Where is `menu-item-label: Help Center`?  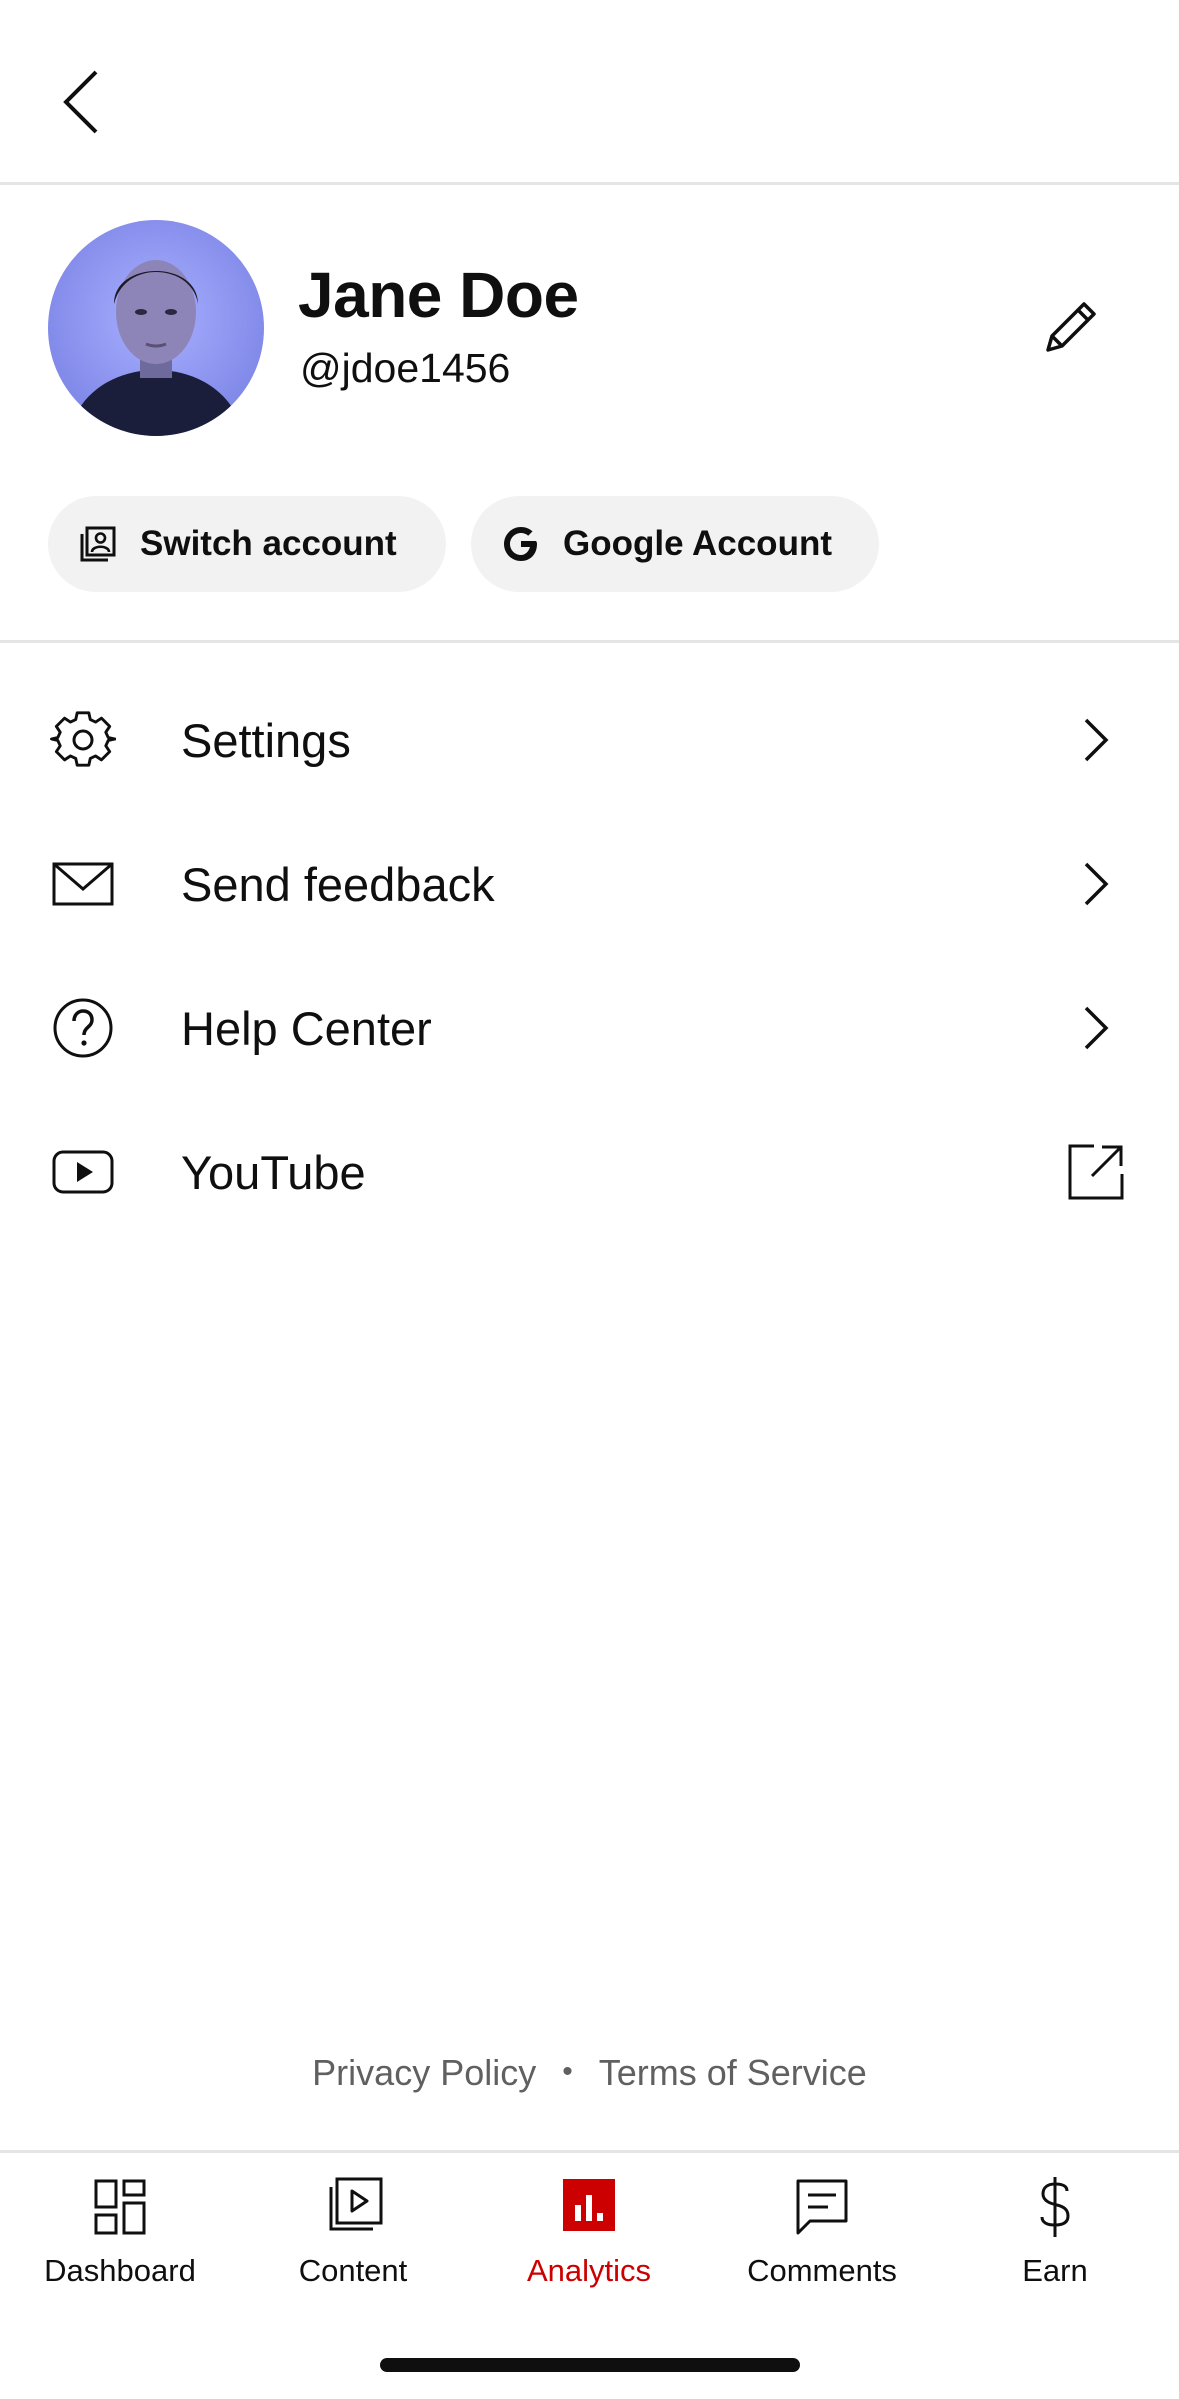 menu-item-label: Help Center is located at coordinates (306, 1028).